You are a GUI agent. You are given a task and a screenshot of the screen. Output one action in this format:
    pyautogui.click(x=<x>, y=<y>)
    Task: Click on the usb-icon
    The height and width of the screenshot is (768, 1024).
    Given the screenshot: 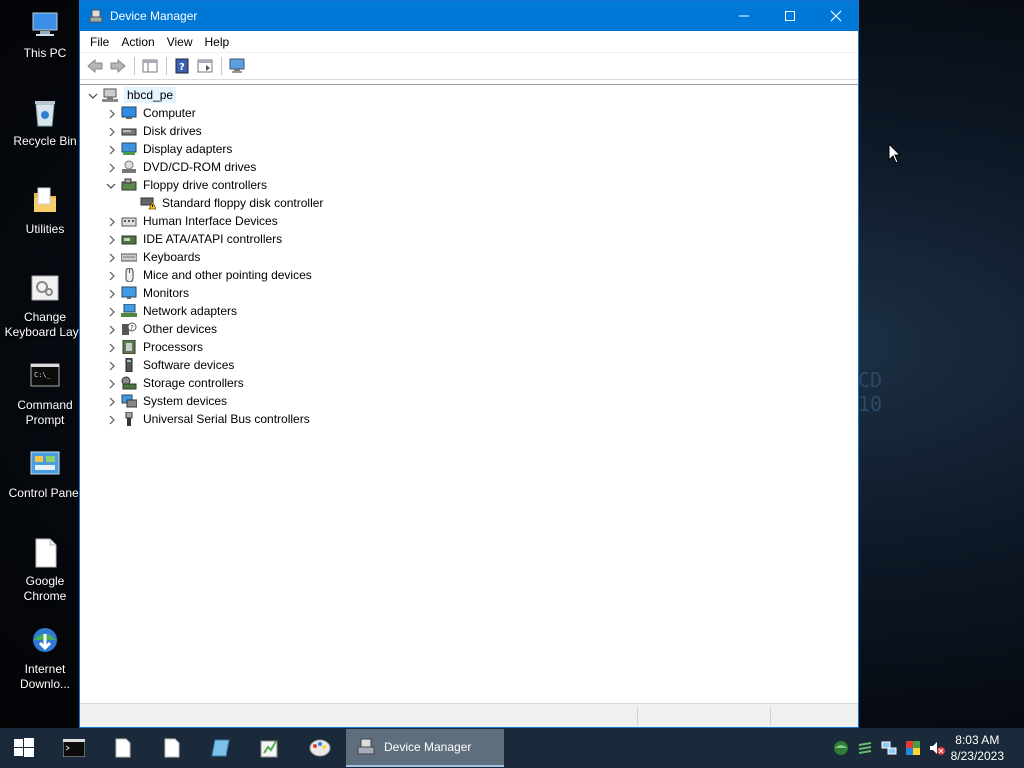 What is the action you would take?
    pyautogui.click(x=129, y=418)
    